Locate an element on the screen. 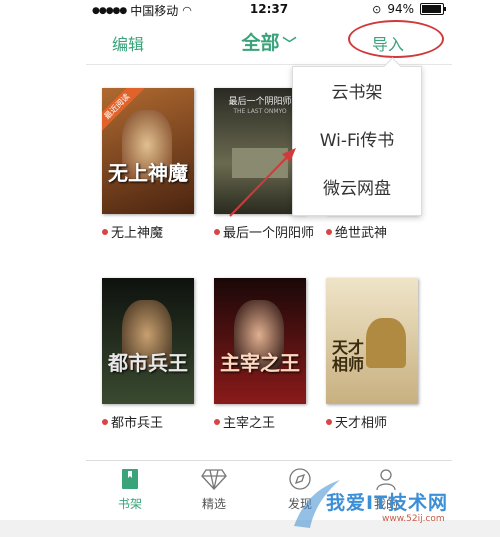  chevron-down-icon: ﹀ is located at coordinates (289, 45).